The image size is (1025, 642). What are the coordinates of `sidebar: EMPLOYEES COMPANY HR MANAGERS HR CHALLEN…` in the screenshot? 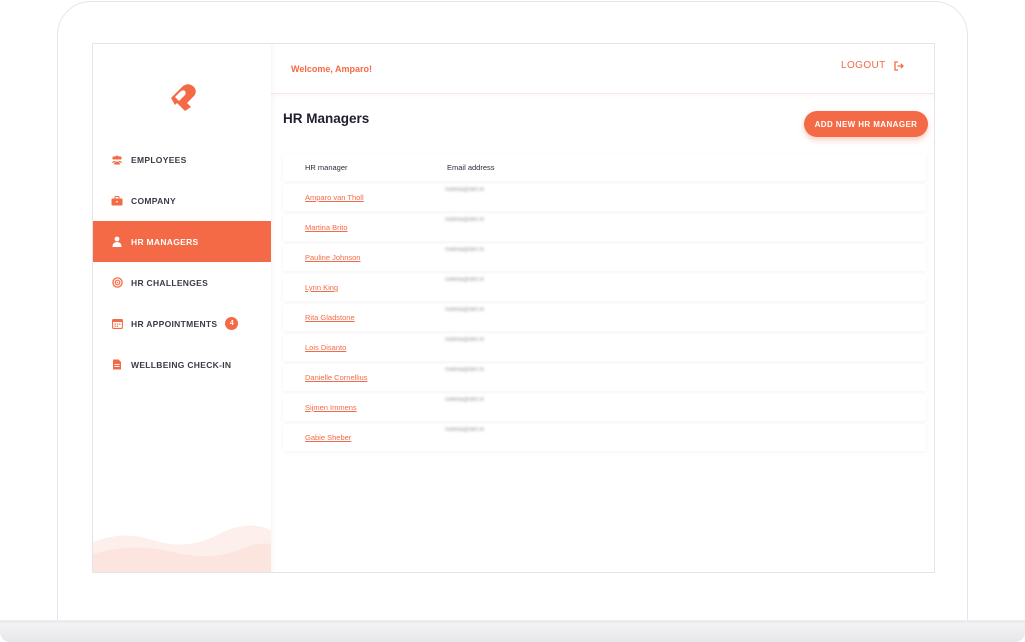 It's located at (182, 308).